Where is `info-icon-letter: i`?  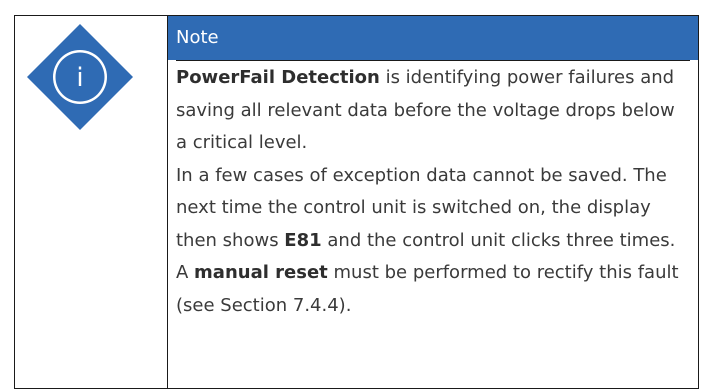
info-icon-letter: i is located at coordinates (79, 78).